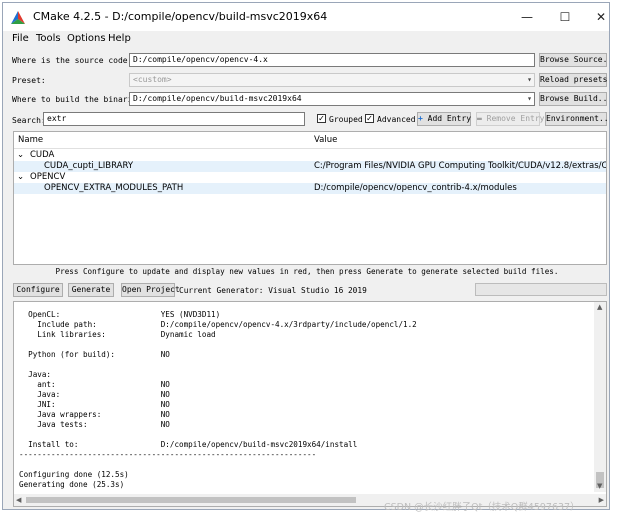  What do you see at coordinates (541, 289) in the screenshot?
I see `progress-bar` at bounding box center [541, 289].